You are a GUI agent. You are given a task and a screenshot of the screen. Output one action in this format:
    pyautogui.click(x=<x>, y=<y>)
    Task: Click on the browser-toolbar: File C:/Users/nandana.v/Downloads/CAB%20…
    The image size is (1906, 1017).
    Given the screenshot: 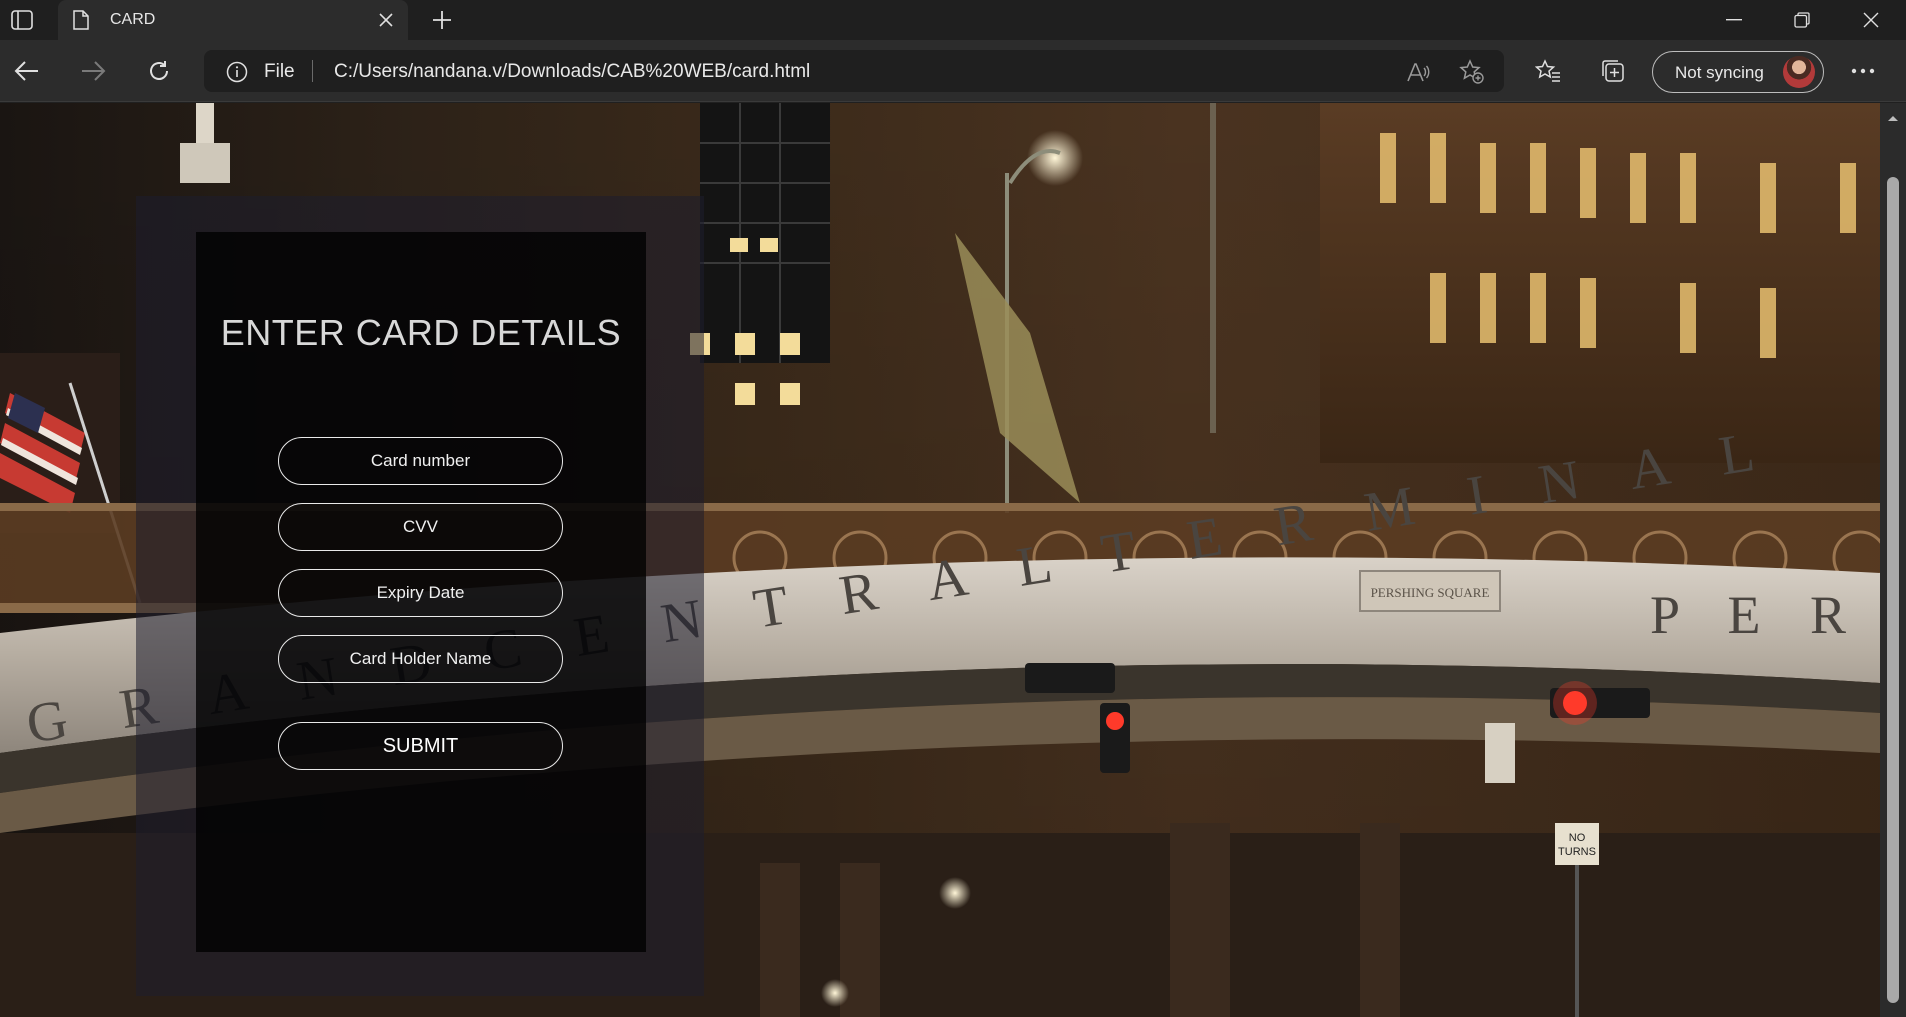 What is the action you would take?
    pyautogui.click(x=953, y=71)
    